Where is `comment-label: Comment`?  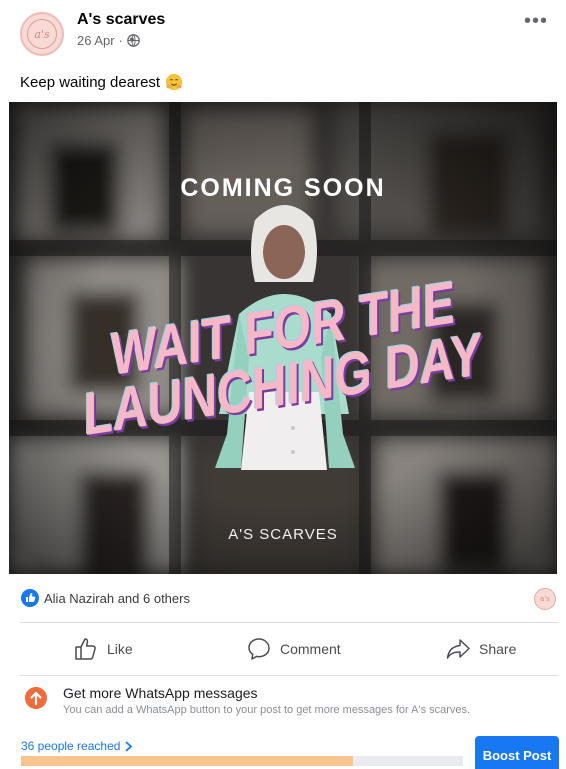
comment-label: Comment is located at coordinates (310, 649).